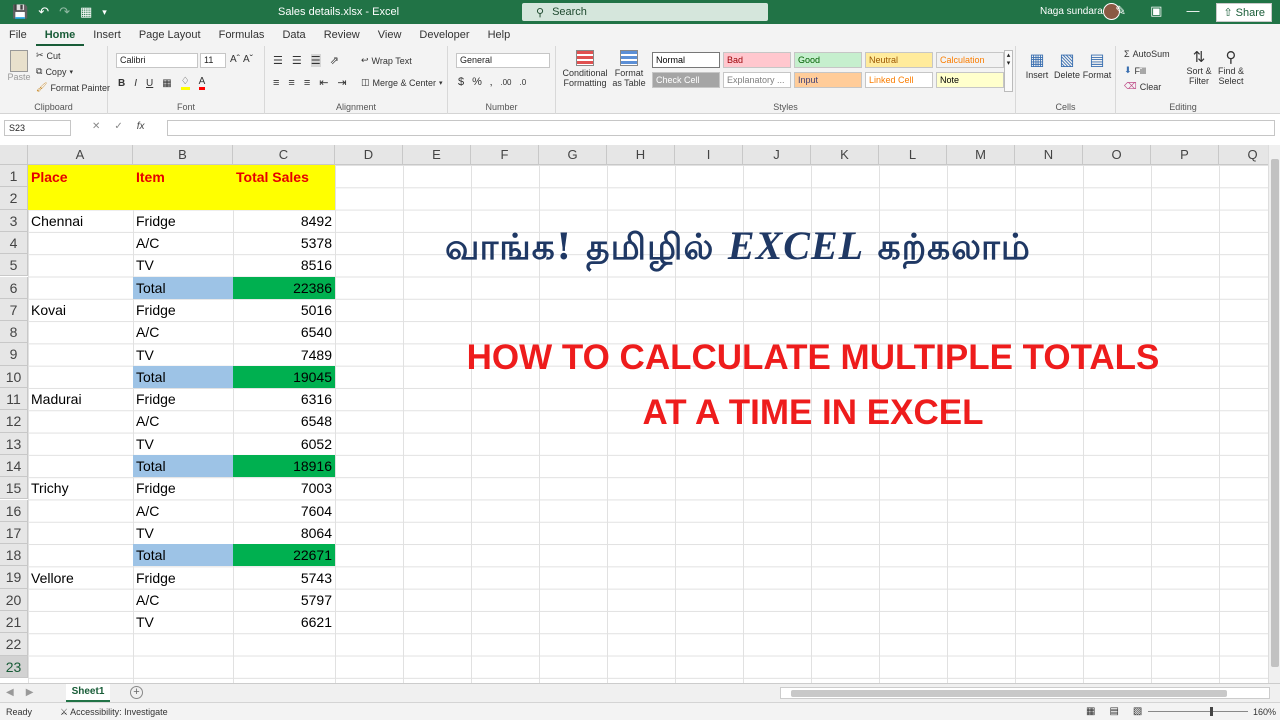 The width and height of the screenshot is (1280, 720). What do you see at coordinates (80, 399) in the screenshot?
I see `cell-place: Madurai` at bounding box center [80, 399].